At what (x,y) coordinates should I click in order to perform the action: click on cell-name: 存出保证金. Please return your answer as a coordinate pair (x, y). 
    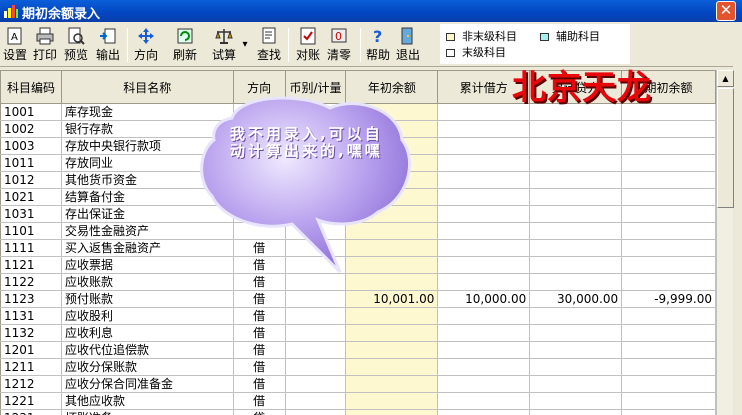
    Looking at the image, I should click on (147, 214).